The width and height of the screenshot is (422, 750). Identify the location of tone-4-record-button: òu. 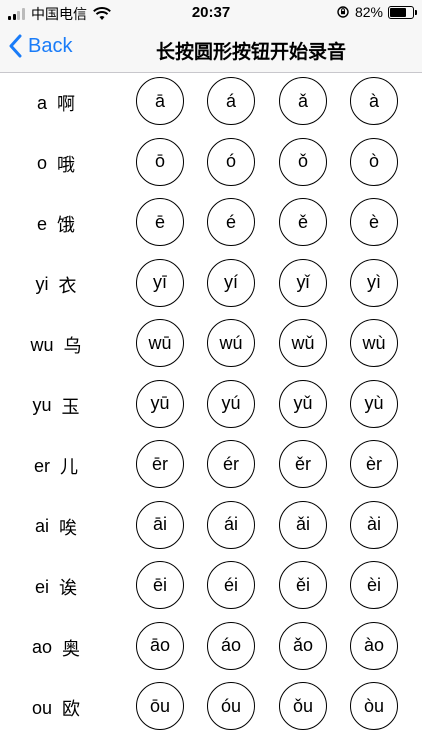
(374, 706).